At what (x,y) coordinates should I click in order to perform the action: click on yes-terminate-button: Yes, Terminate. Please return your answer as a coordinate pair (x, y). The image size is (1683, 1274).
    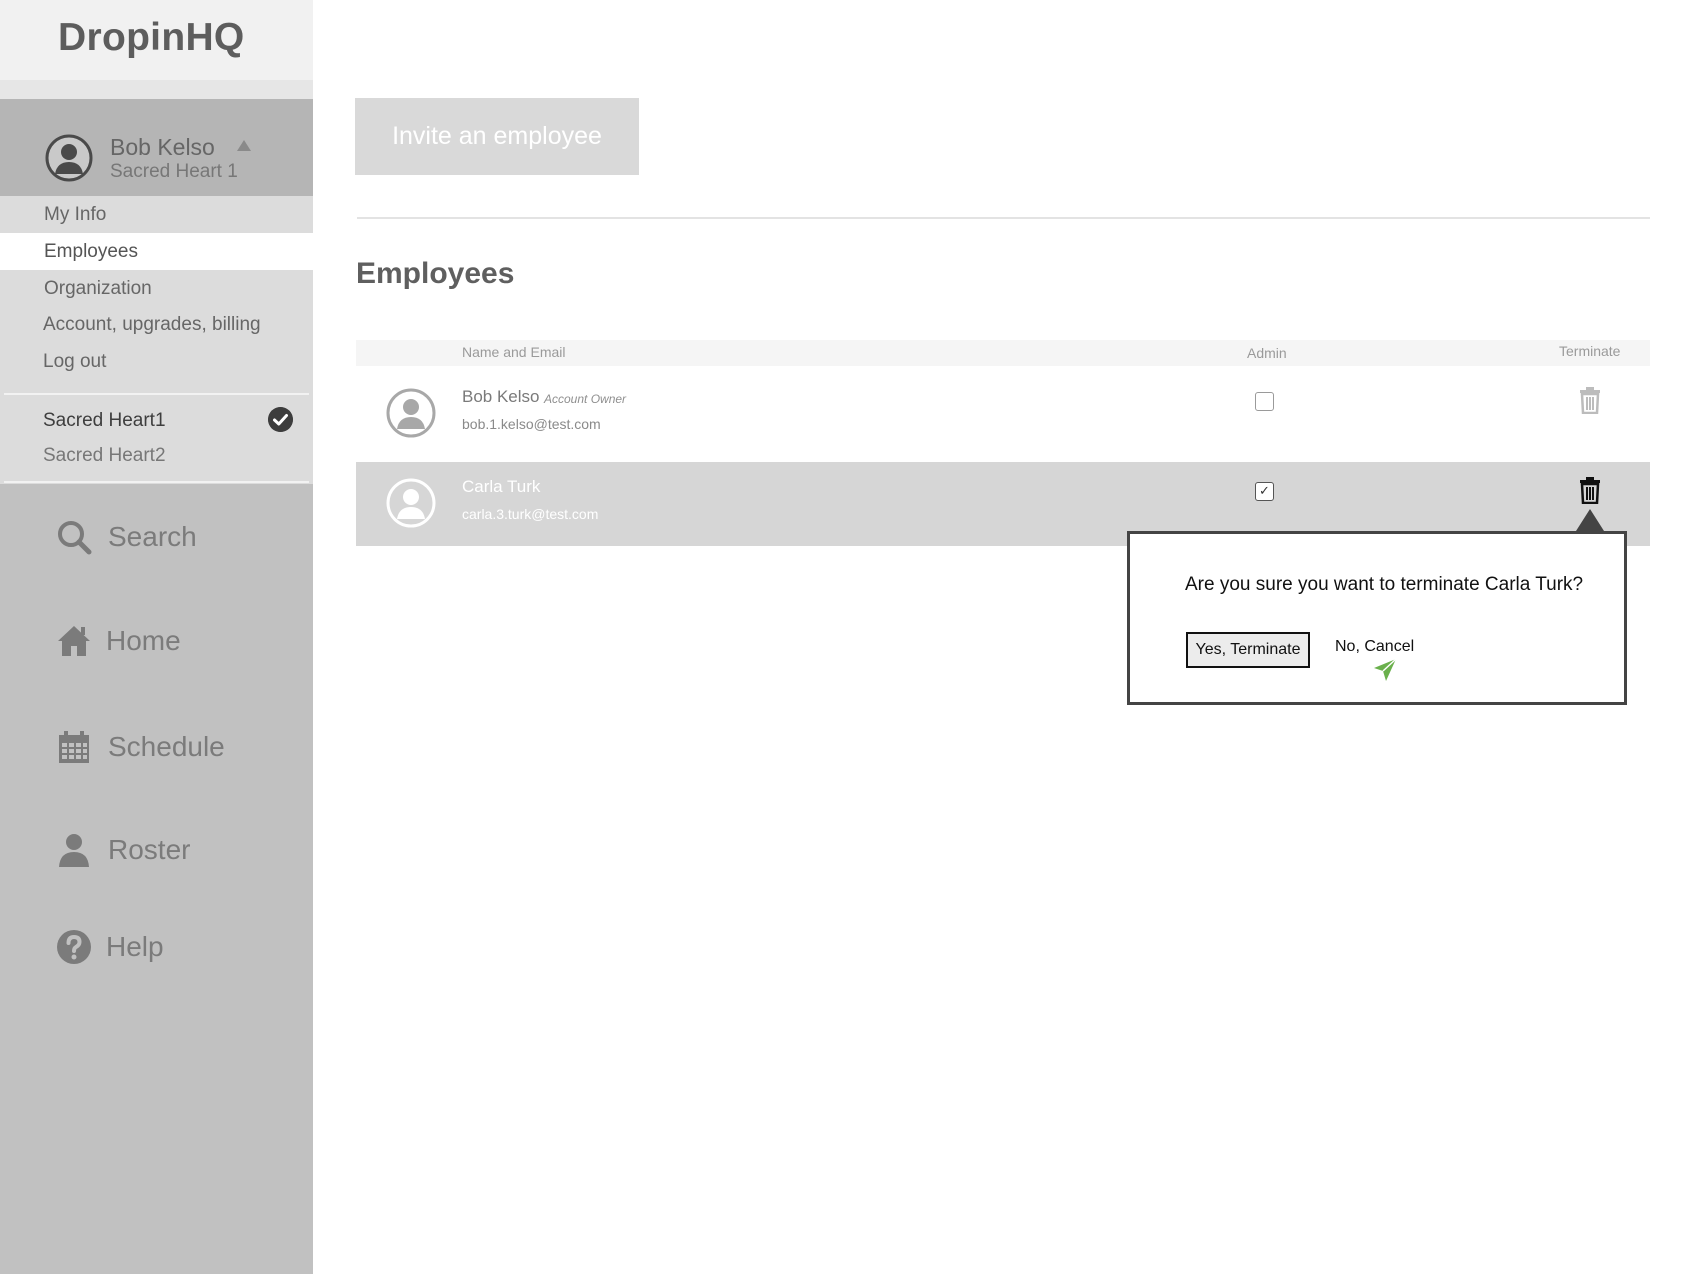
    Looking at the image, I should click on (1248, 650).